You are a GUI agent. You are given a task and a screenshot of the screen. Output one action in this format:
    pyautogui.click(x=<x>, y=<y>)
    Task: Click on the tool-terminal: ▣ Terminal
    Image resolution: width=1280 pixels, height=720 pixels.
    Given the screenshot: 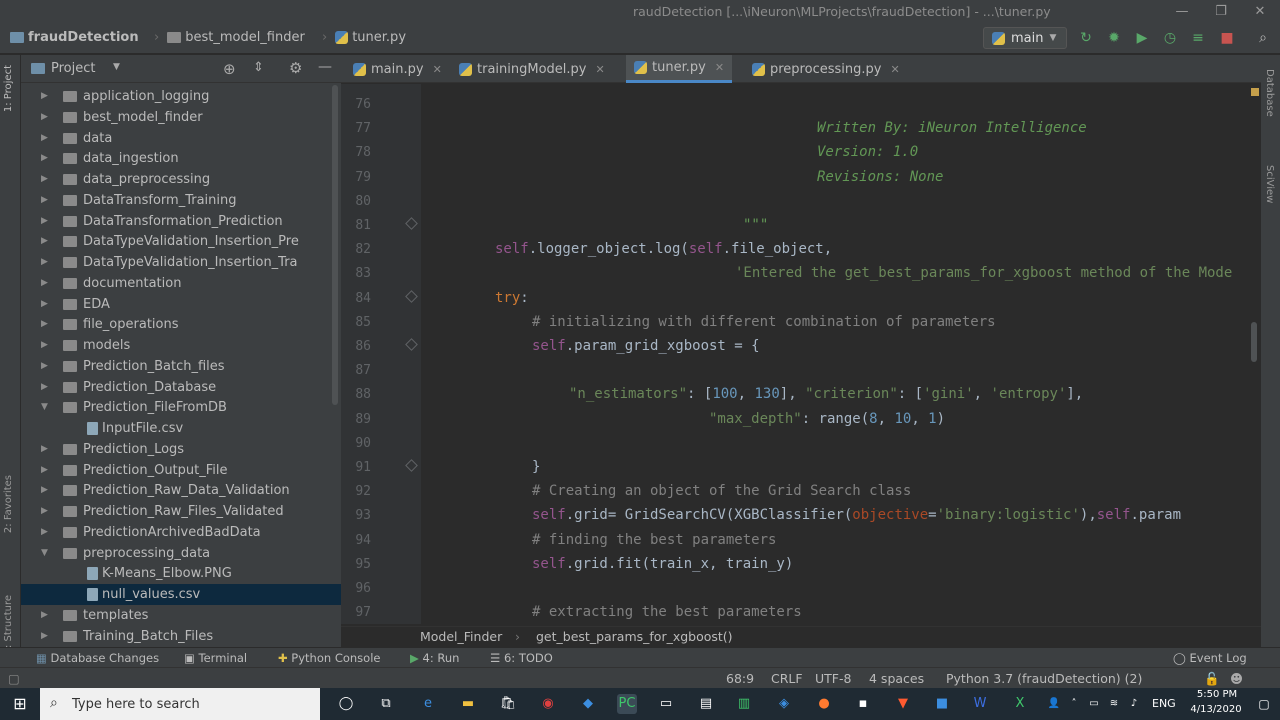 What is the action you would take?
    pyautogui.click(x=215, y=658)
    